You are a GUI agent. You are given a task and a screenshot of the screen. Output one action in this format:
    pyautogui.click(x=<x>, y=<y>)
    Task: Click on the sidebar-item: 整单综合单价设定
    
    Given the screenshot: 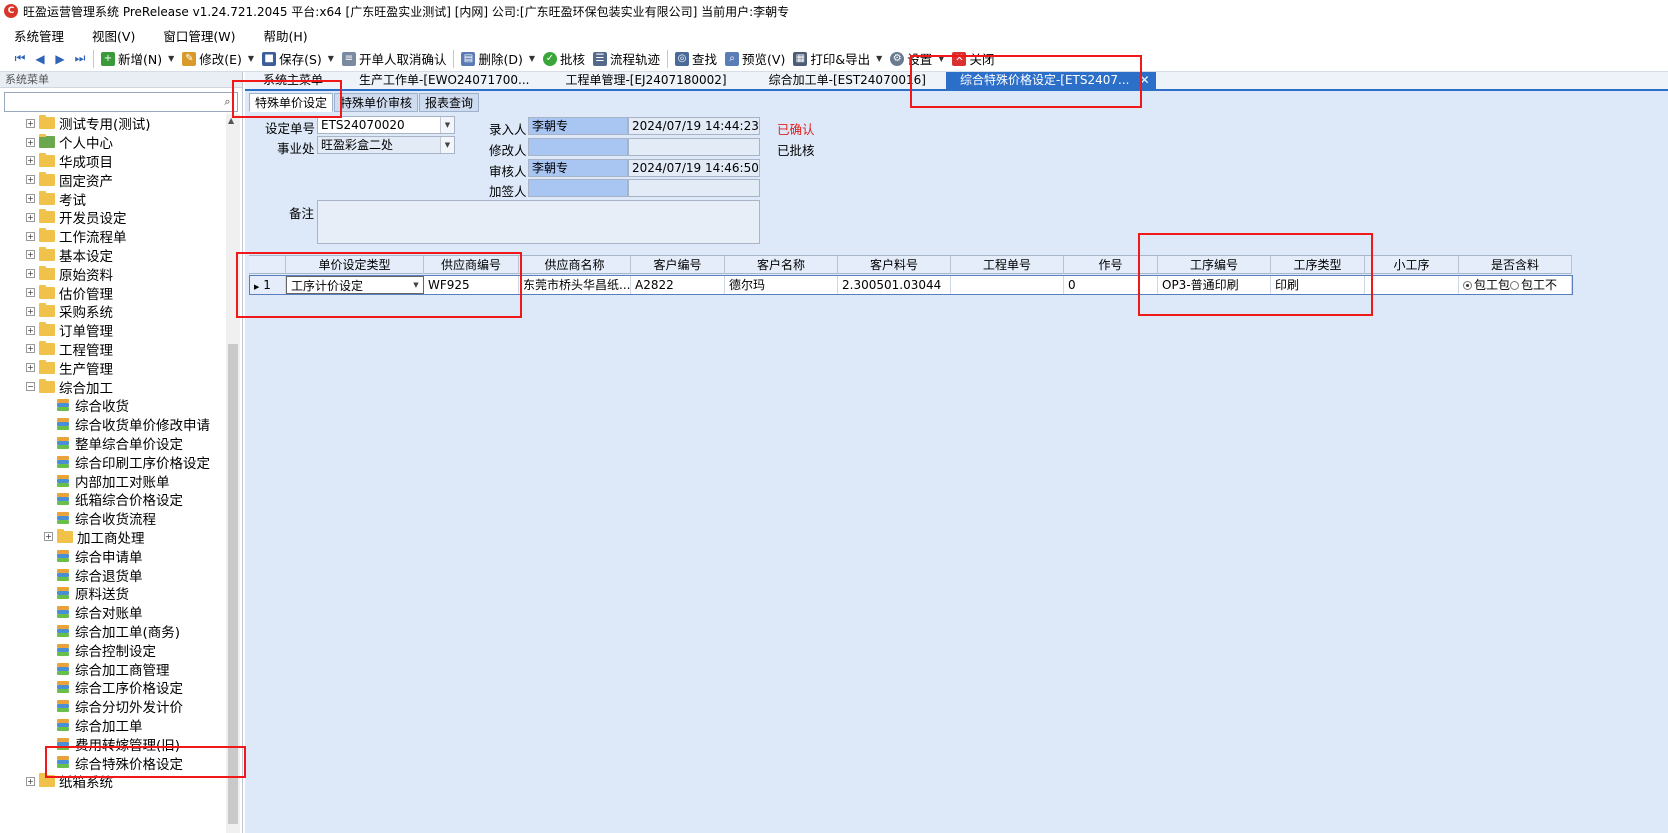 What is the action you would take?
    pyautogui.click(x=113, y=443)
    